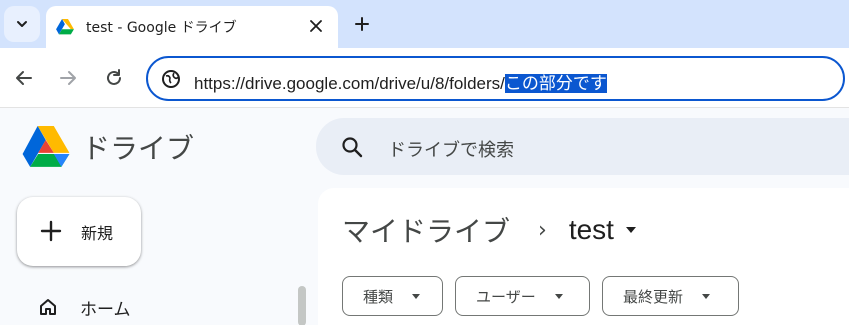 This screenshot has height=325, width=849. I want to click on chevron-right-icon: ›, so click(542, 230).